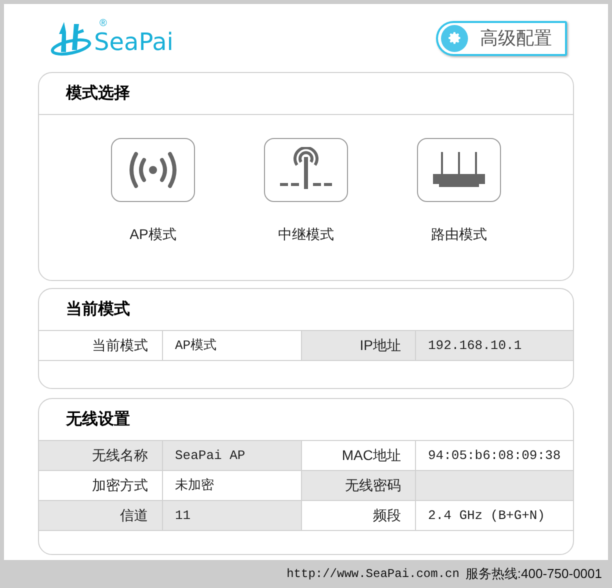 This screenshot has width=612, height=588. What do you see at coordinates (232, 455) in the screenshot?
I see `field-value: SeaPai AP` at bounding box center [232, 455].